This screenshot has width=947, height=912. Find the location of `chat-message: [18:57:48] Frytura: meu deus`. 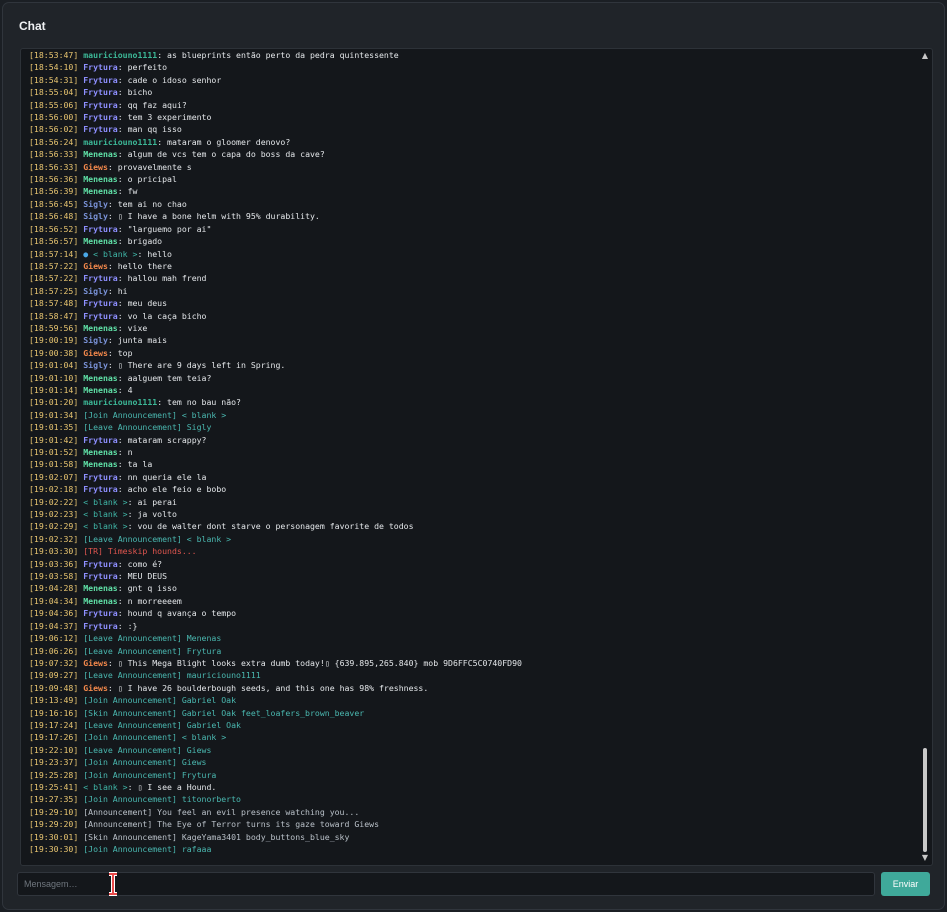

chat-message: [18:57:48] Frytura: meu deus is located at coordinates (98, 303).